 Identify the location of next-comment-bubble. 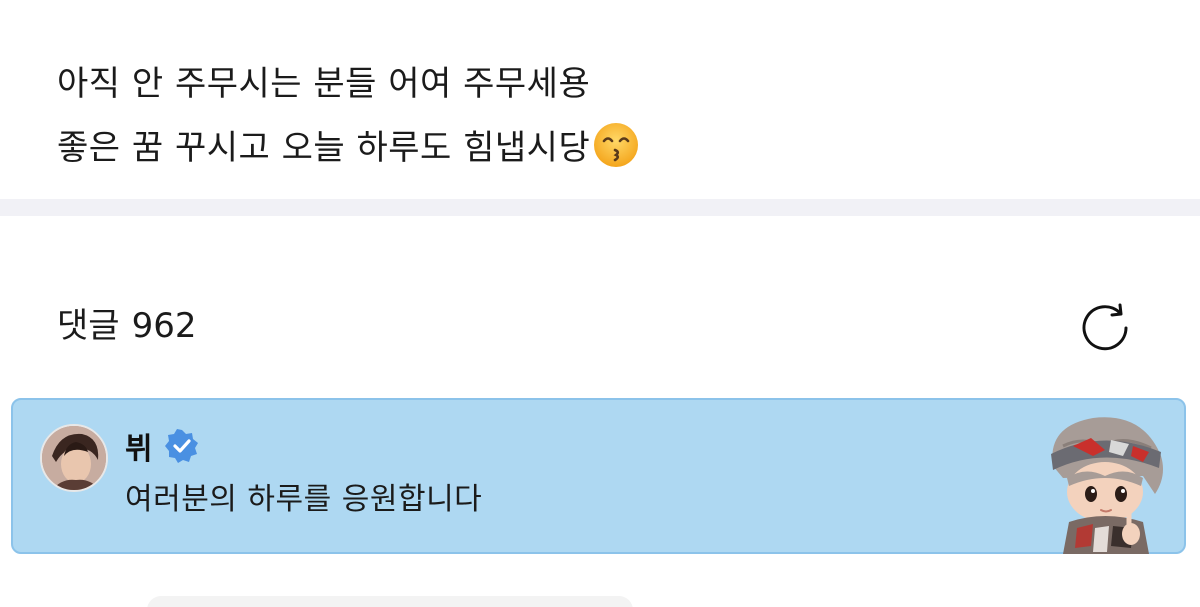
(390, 601).